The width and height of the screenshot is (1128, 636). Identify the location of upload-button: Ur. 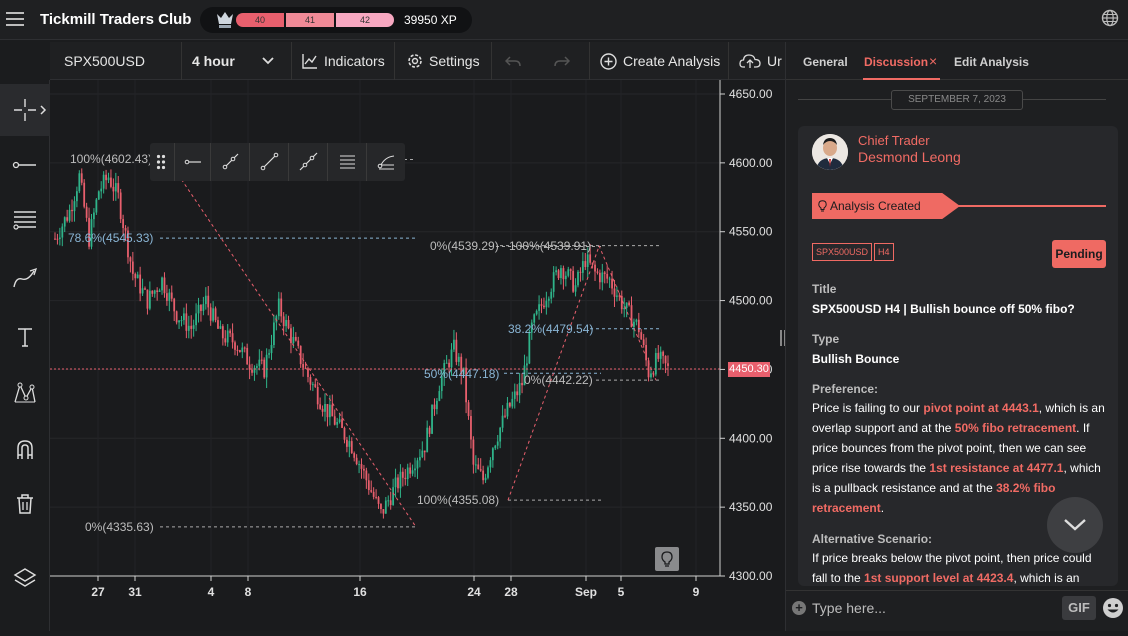
(757, 61).